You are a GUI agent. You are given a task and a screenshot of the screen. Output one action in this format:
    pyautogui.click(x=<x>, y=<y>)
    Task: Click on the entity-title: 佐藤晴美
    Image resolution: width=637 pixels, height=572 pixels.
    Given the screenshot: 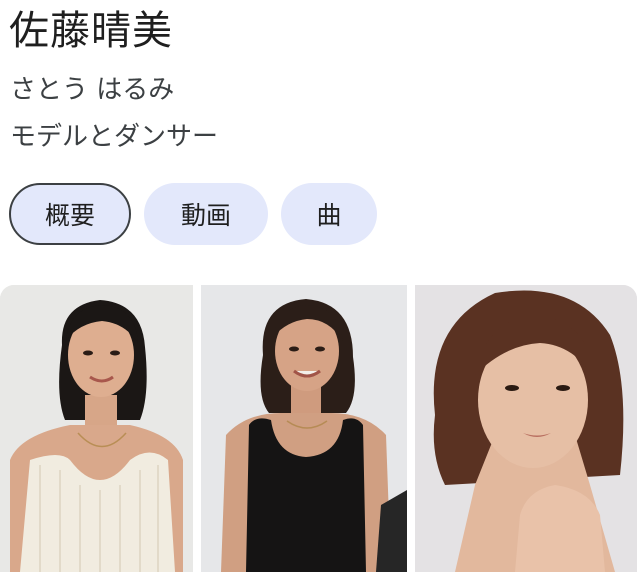 What is the action you would take?
    pyautogui.click(x=91, y=31)
    